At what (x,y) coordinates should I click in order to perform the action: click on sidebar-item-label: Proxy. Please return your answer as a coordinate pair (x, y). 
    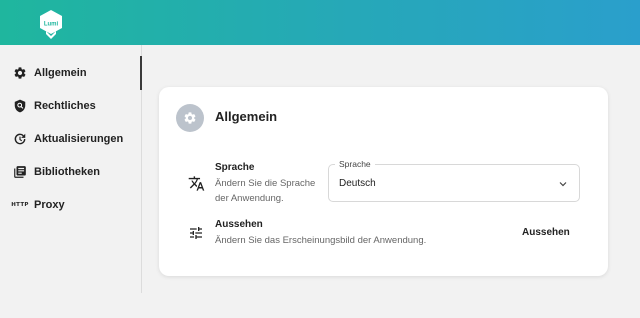
    Looking at the image, I should click on (49, 205).